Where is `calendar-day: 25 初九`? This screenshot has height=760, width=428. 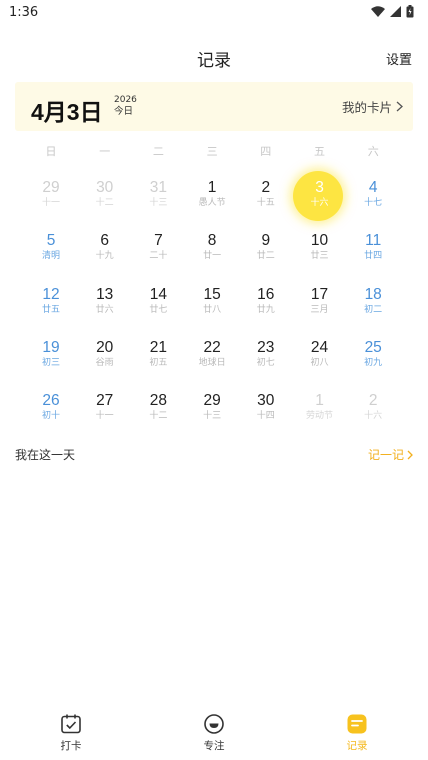 calendar-day: 25 初九 is located at coordinates (373, 348).